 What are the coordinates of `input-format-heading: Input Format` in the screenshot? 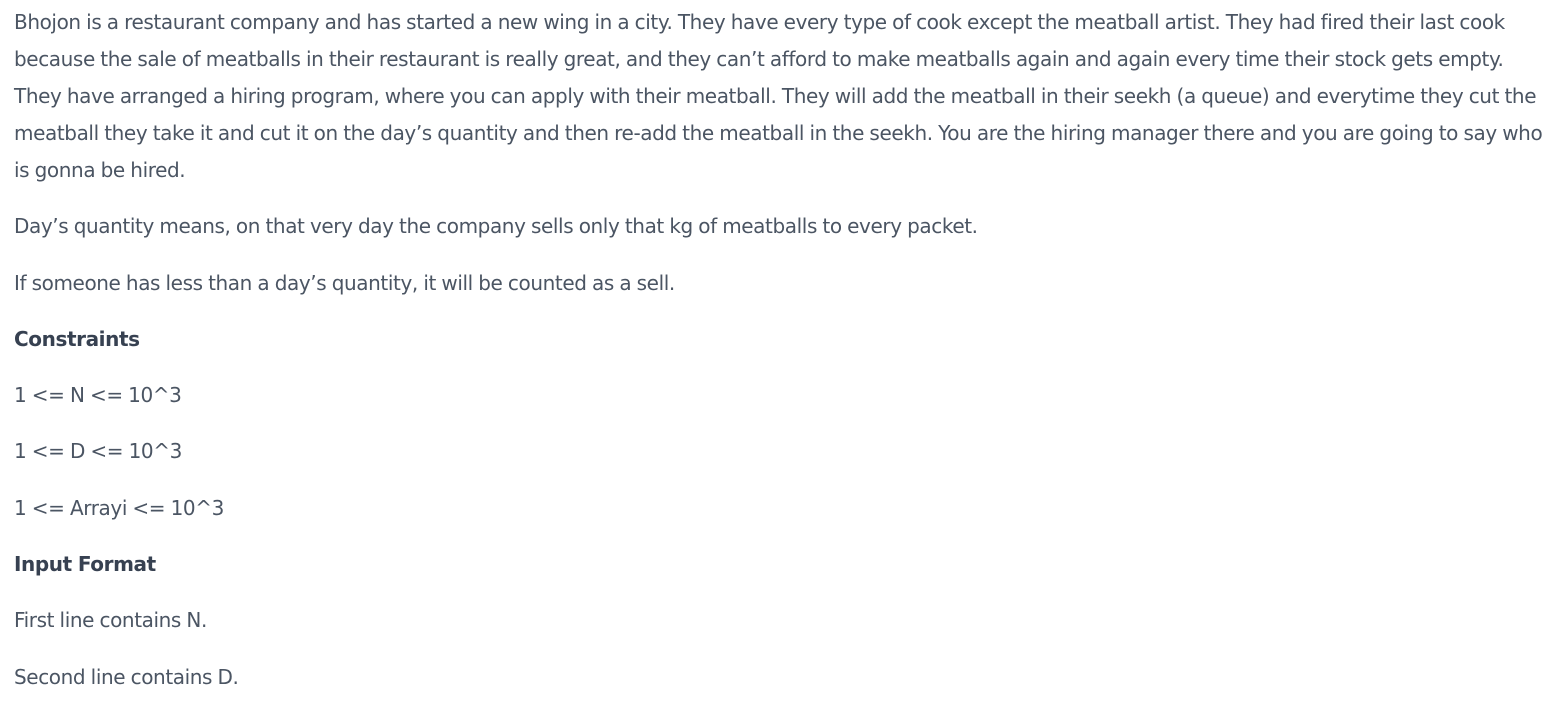 It's located at (85, 564).